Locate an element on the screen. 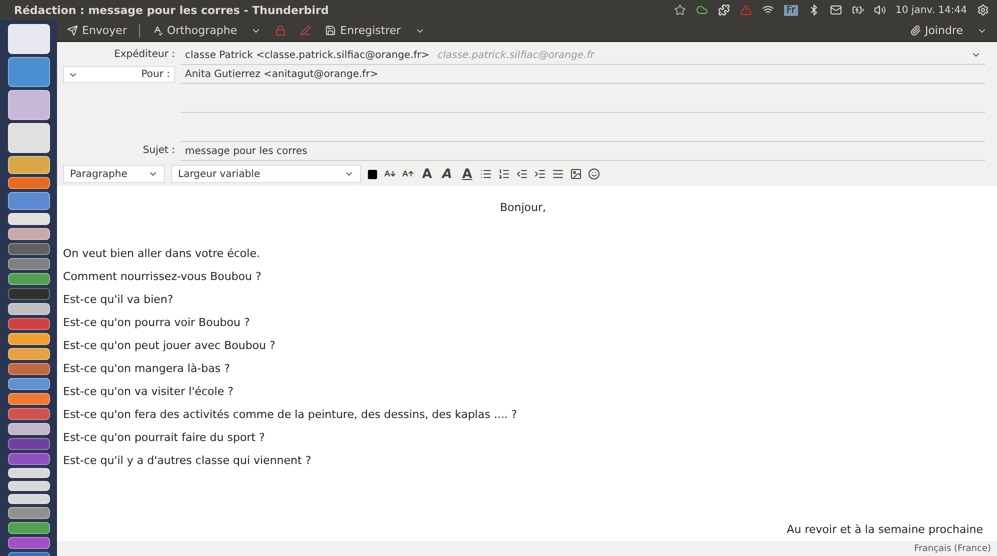 This screenshot has height=556, width=997. paragraph-value: Paragraphe is located at coordinates (99, 174).